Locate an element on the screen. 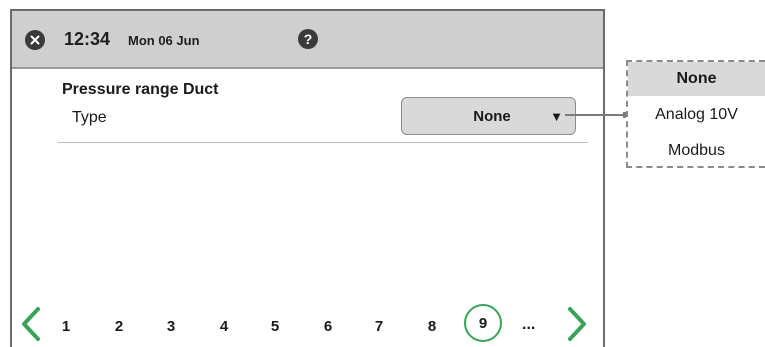  help-button: ? is located at coordinates (308, 39).